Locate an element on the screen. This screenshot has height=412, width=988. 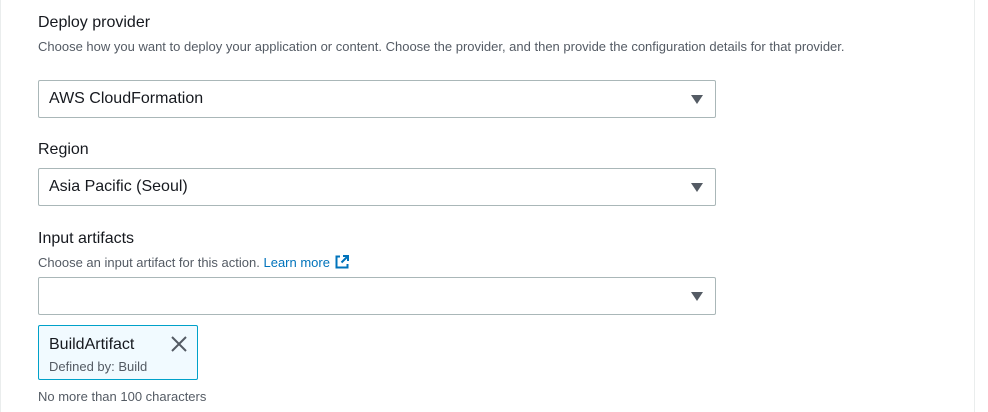
input-artifacts-label: Input artifacts is located at coordinates (86, 238).